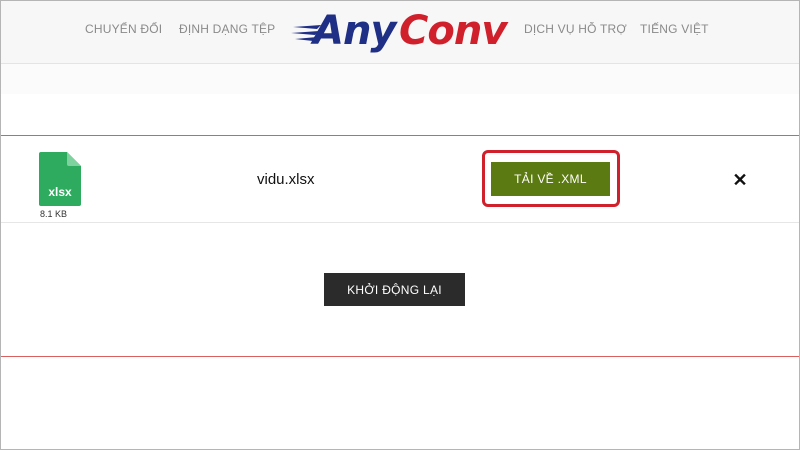  I want to click on file-name: vidu.xlsx, so click(286, 179).